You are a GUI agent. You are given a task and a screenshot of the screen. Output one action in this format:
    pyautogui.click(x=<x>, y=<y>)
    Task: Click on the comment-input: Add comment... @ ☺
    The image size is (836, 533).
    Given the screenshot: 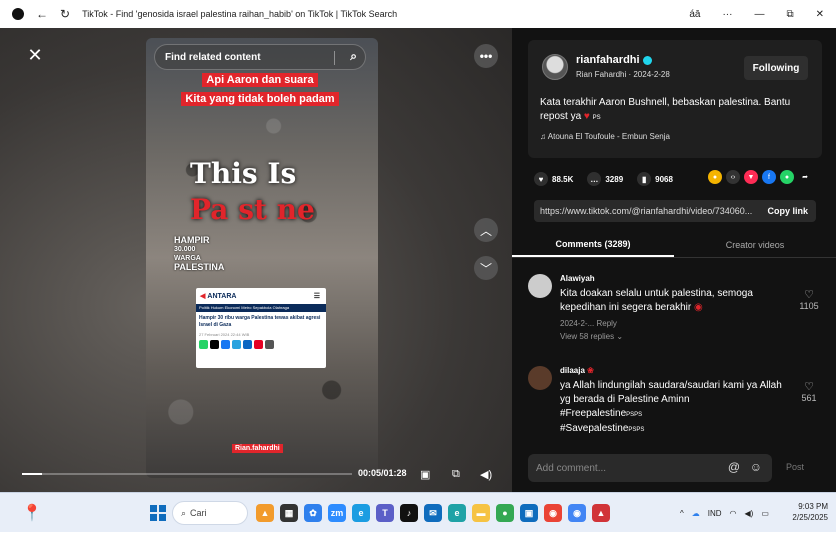 What is the action you would take?
    pyautogui.click(x=650, y=468)
    